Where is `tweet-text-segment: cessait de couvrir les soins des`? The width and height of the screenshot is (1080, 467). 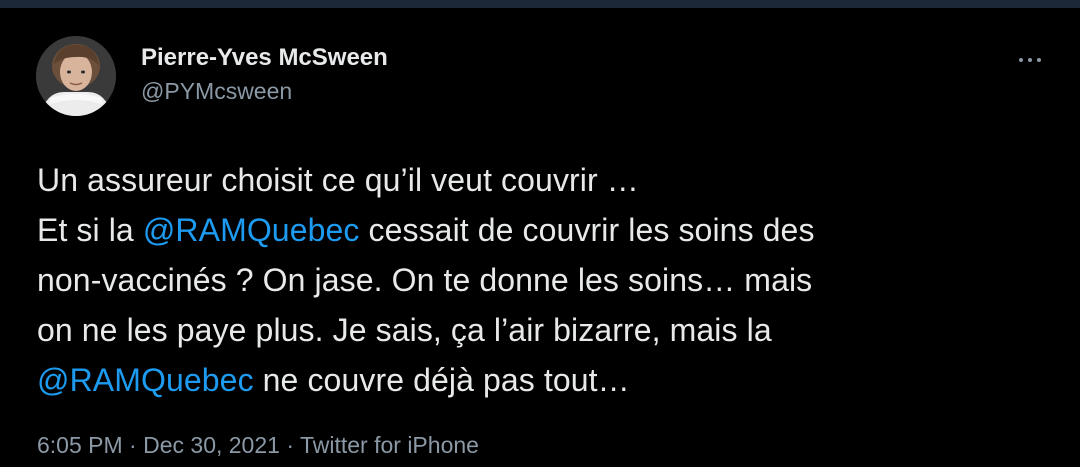
tweet-text-segment: cessait de couvrir les soins des is located at coordinates (587, 230).